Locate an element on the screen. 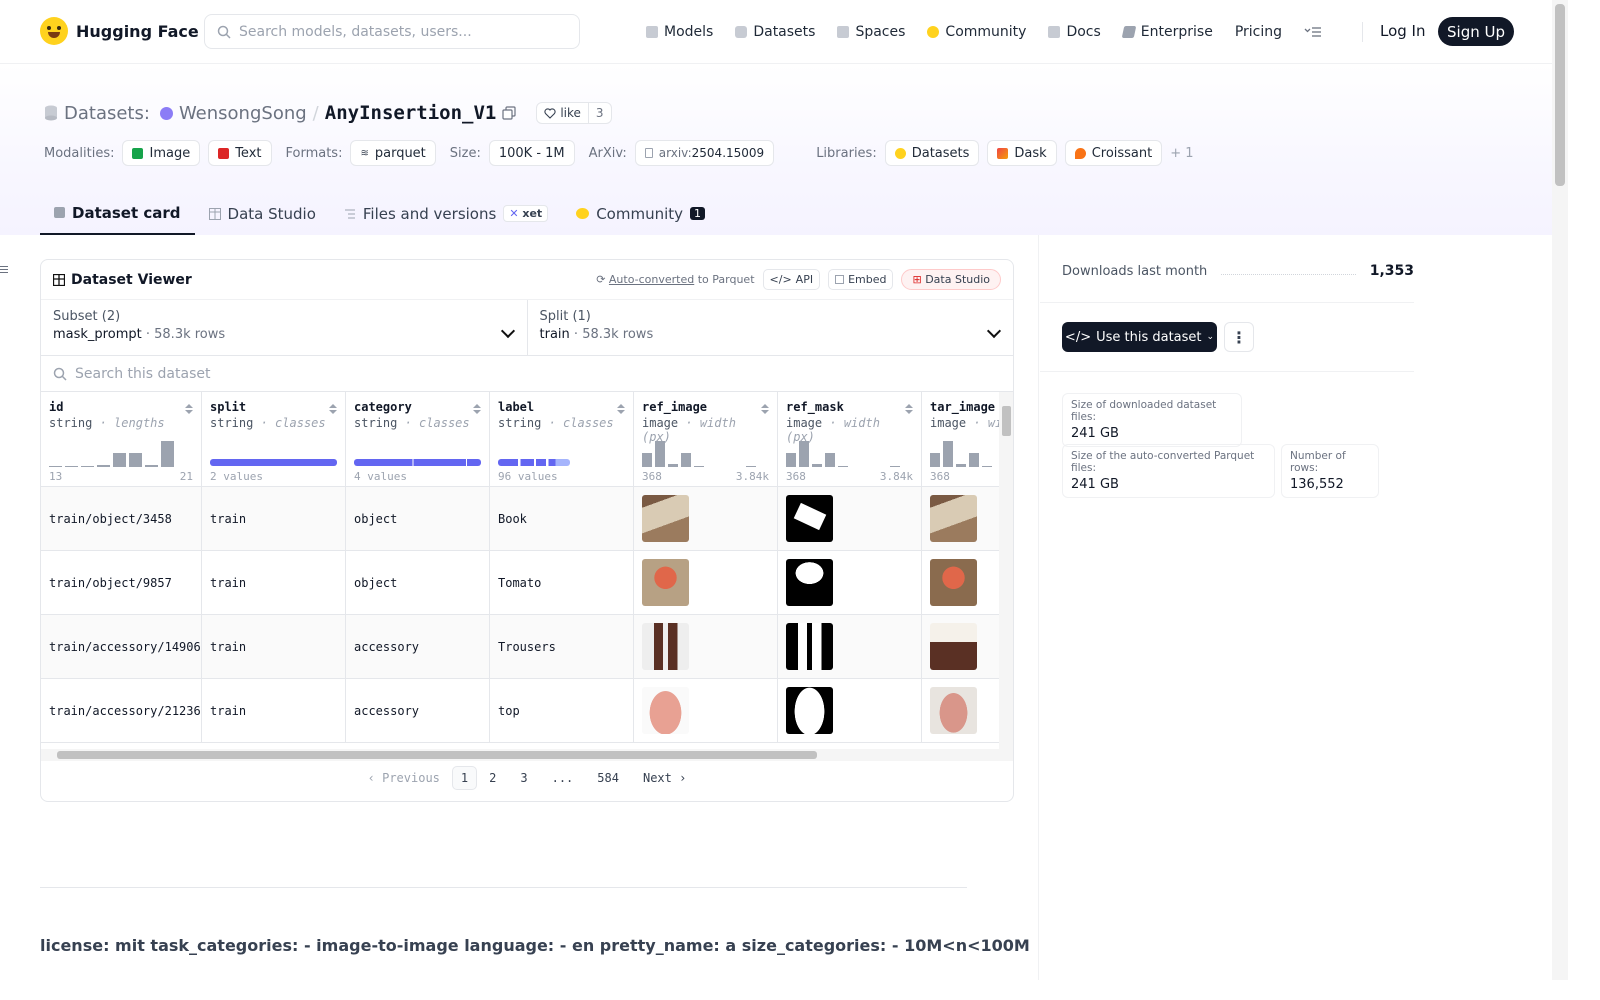 The image size is (1600, 1000). cell-id: train/object/9857 is located at coordinates (121, 582).